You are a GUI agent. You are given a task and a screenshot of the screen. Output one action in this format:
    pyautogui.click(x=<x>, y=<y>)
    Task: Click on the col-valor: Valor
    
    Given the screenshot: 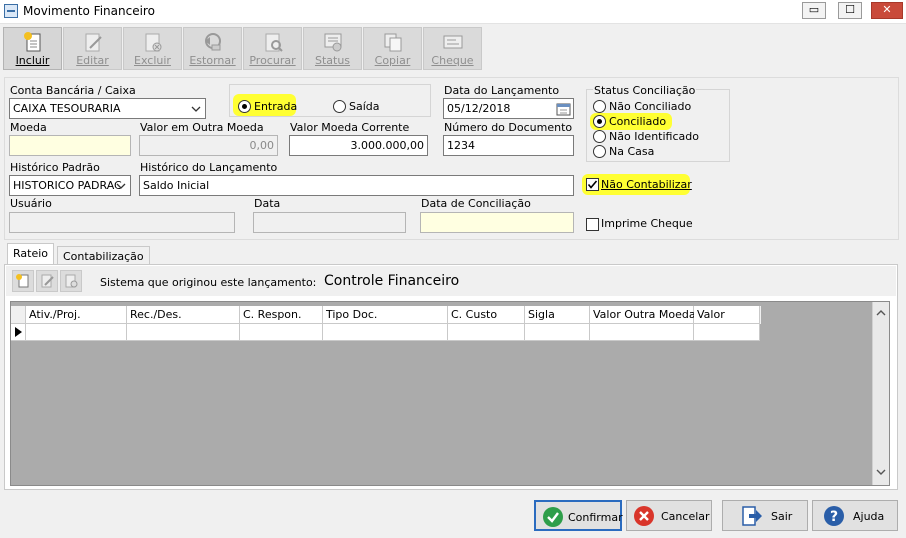 What is the action you would take?
    pyautogui.click(x=727, y=315)
    